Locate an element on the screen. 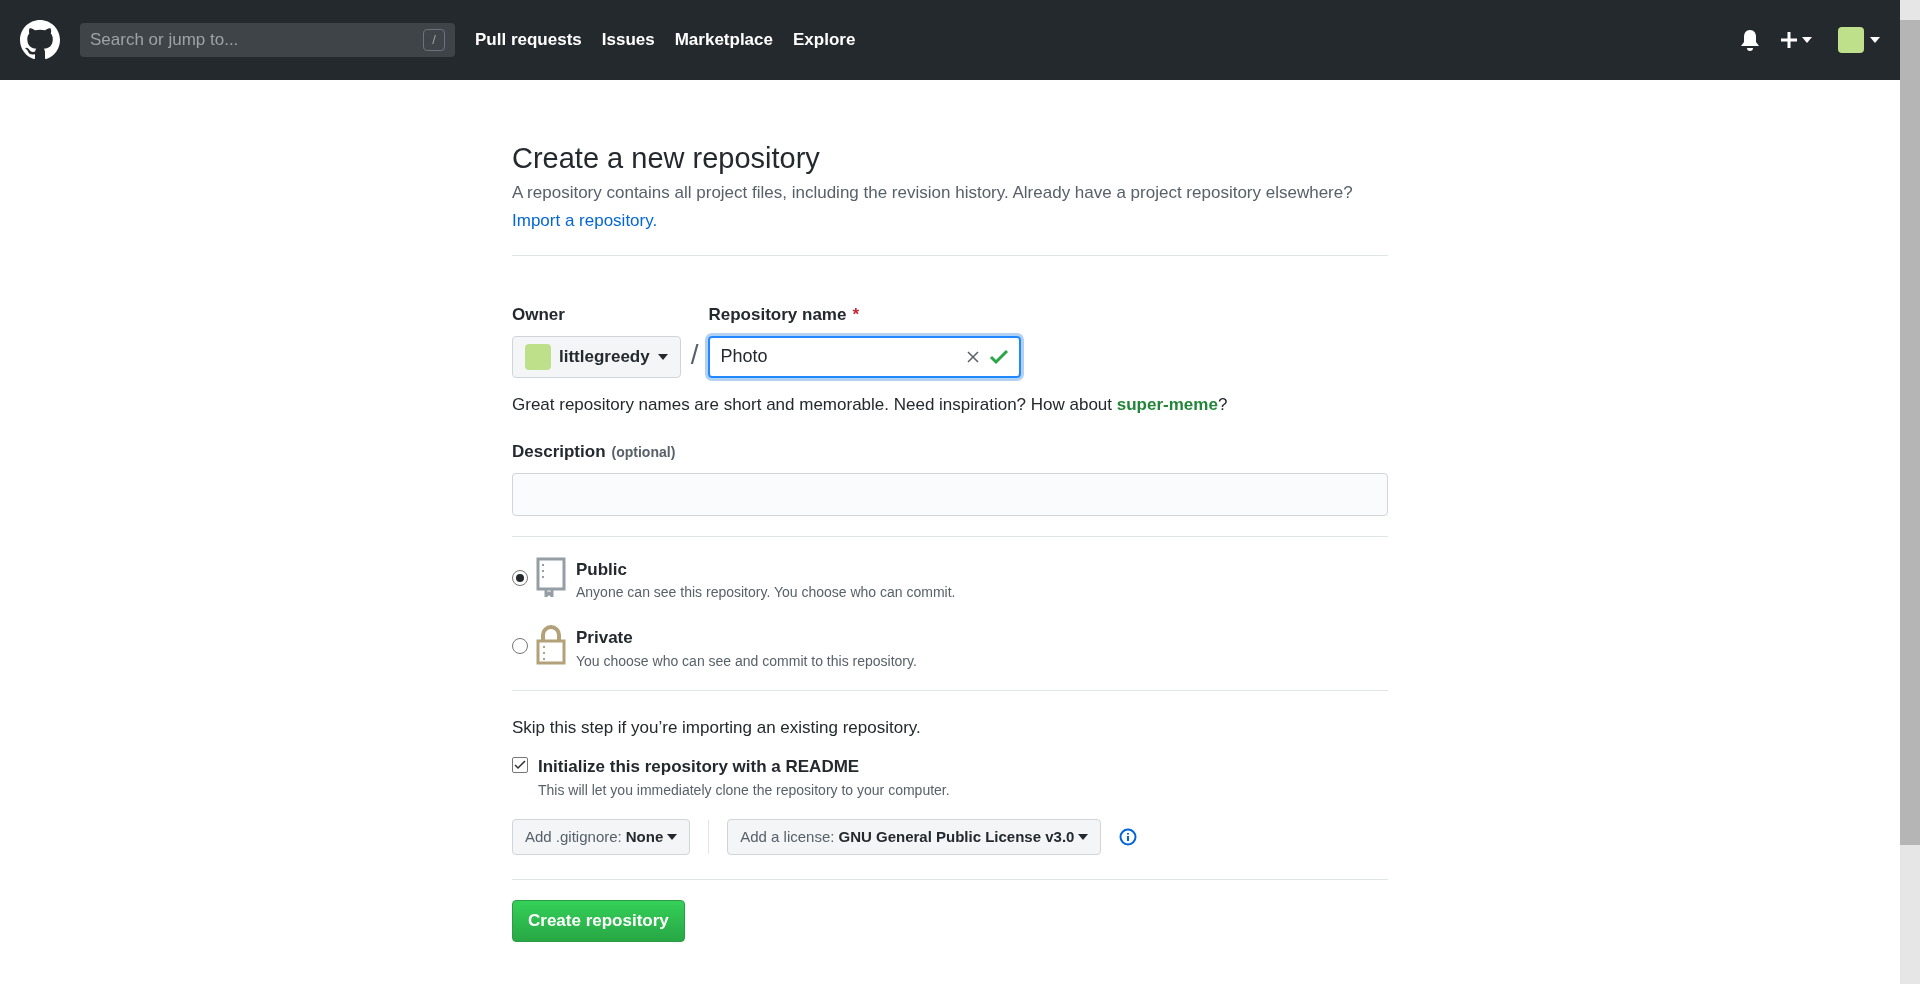 The height and width of the screenshot is (984, 1920). name-hint: Great repository names are short and memorable. Need inspiration? How about super-meme? is located at coordinates (870, 404).